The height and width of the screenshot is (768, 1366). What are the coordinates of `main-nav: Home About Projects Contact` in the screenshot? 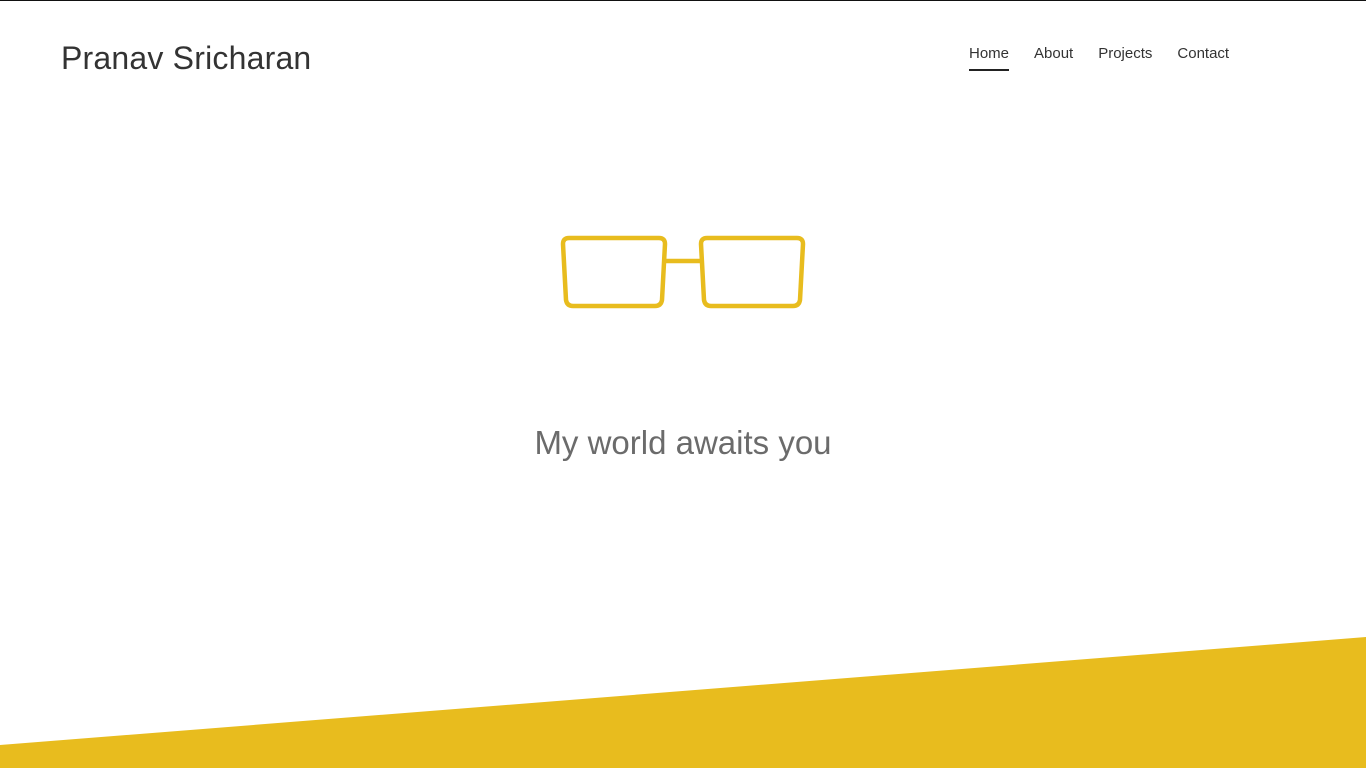 It's located at (1111, 57).